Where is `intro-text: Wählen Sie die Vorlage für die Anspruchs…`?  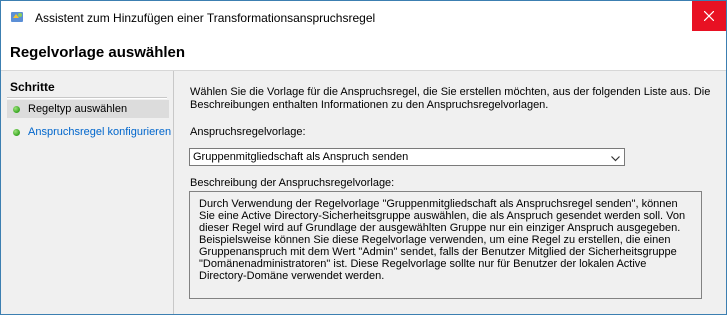 intro-text: Wählen Sie die Vorlage für die Anspruchs… is located at coordinates (450, 98).